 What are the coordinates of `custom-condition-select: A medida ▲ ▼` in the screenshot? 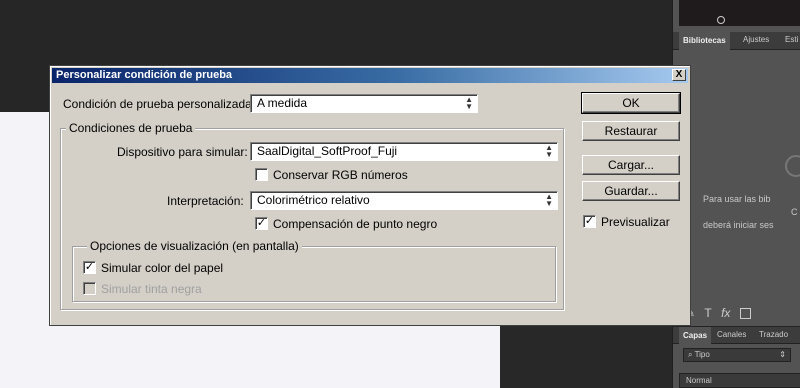 It's located at (364, 103).